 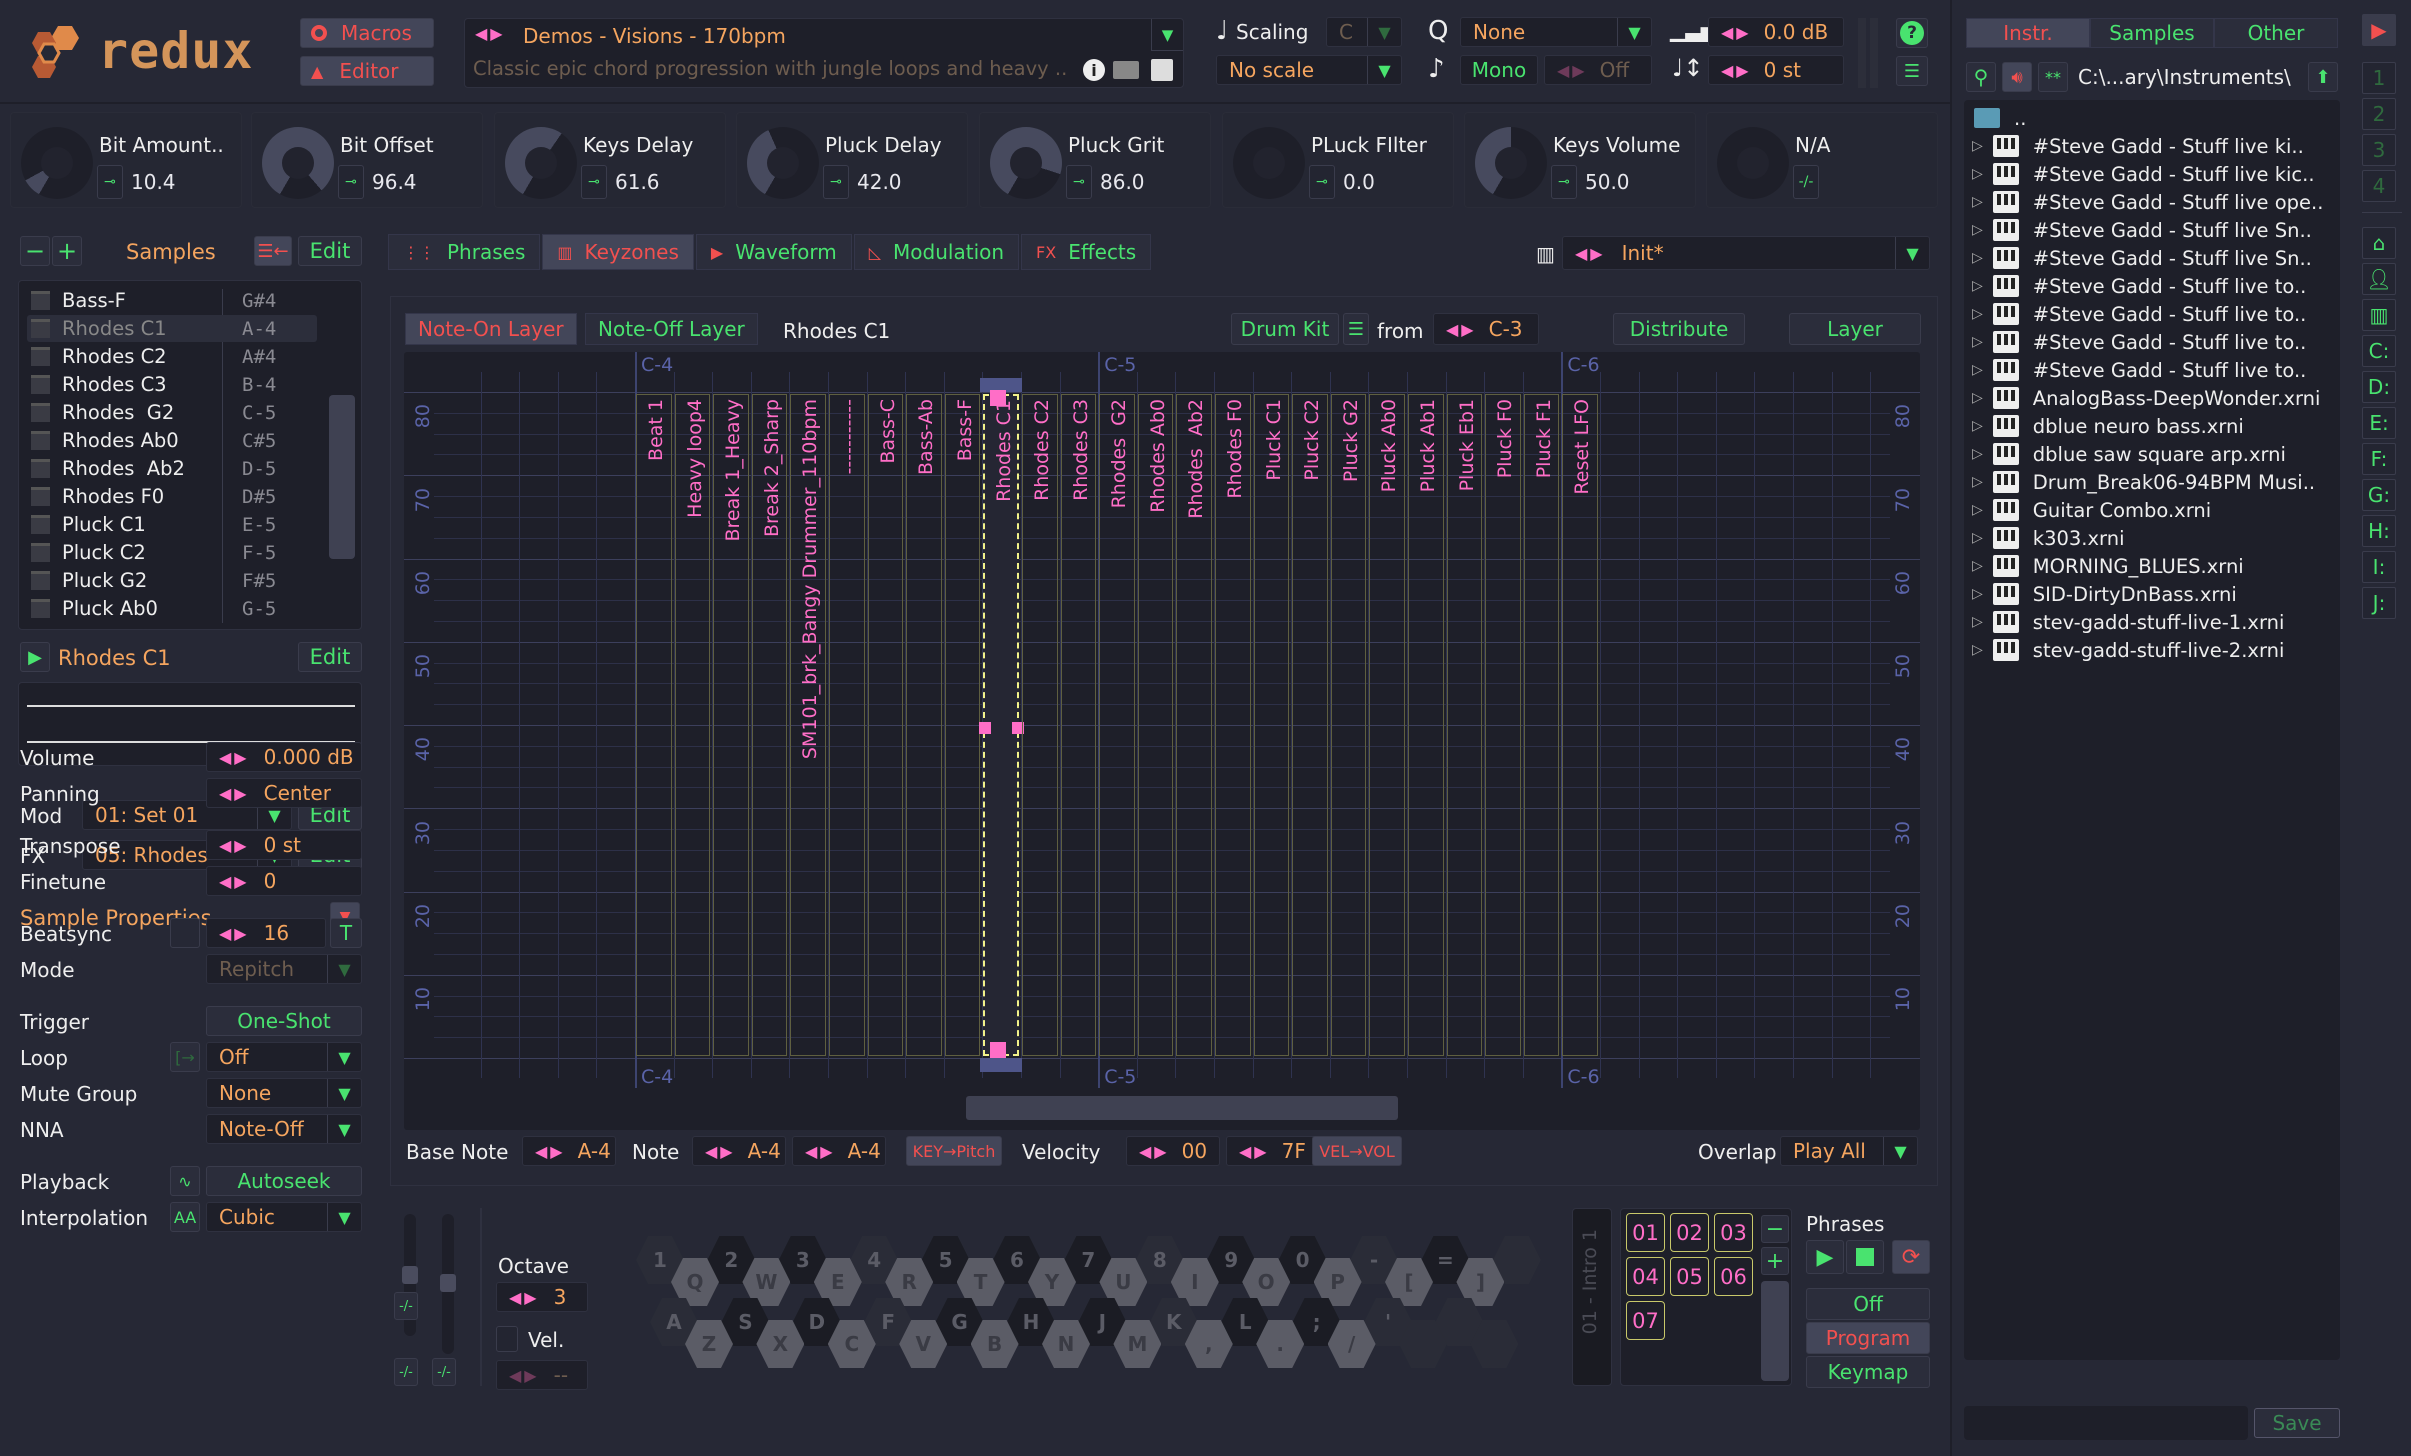 What do you see at coordinates (2152, 342) in the screenshot?
I see `file-list-item: ▷ #Steve Gadd - Stuff live to..` at bounding box center [2152, 342].